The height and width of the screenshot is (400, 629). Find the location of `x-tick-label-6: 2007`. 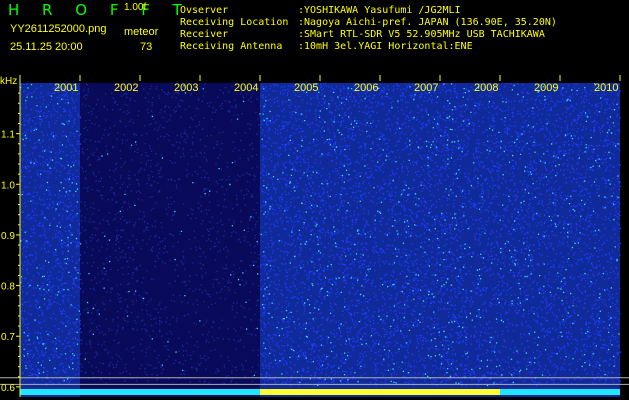

x-tick-label-6: 2007 is located at coordinates (426, 88).